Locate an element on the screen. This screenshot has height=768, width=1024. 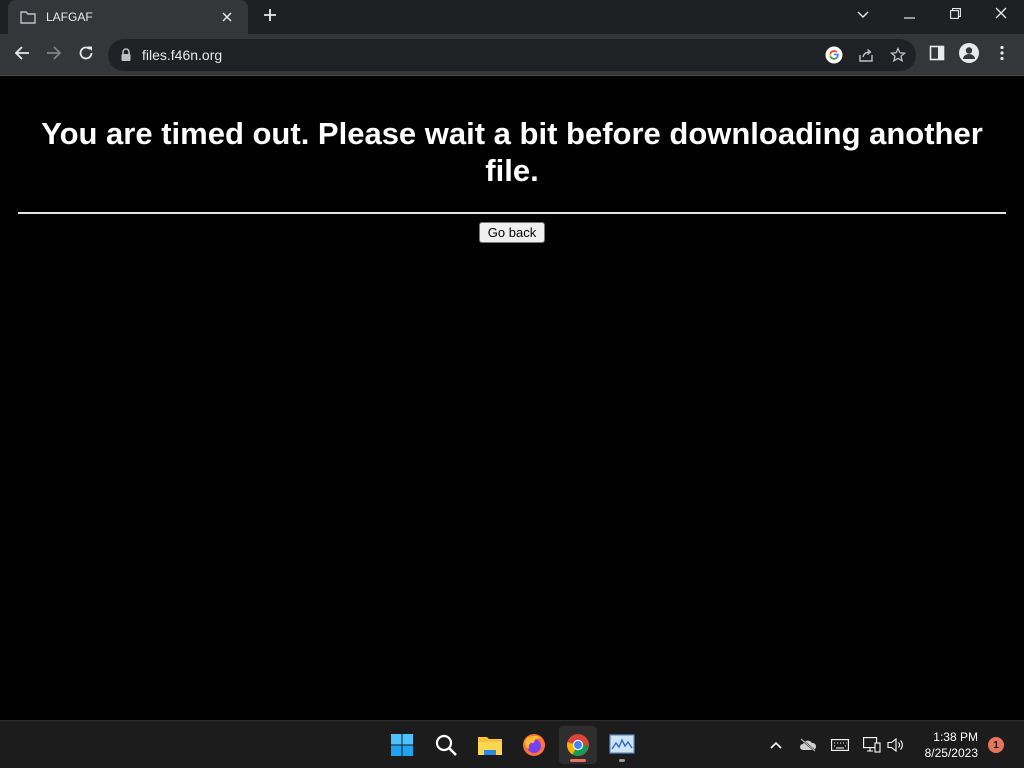
reload-button is located at coordinates (86, 55).